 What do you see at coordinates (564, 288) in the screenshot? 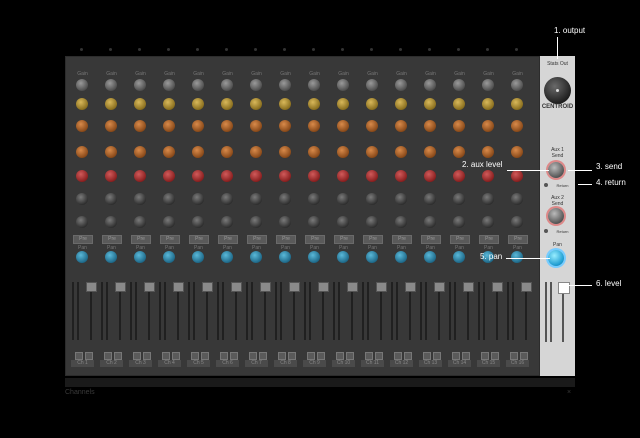
I see `master-level-fader` at bounding box center [564, 288].